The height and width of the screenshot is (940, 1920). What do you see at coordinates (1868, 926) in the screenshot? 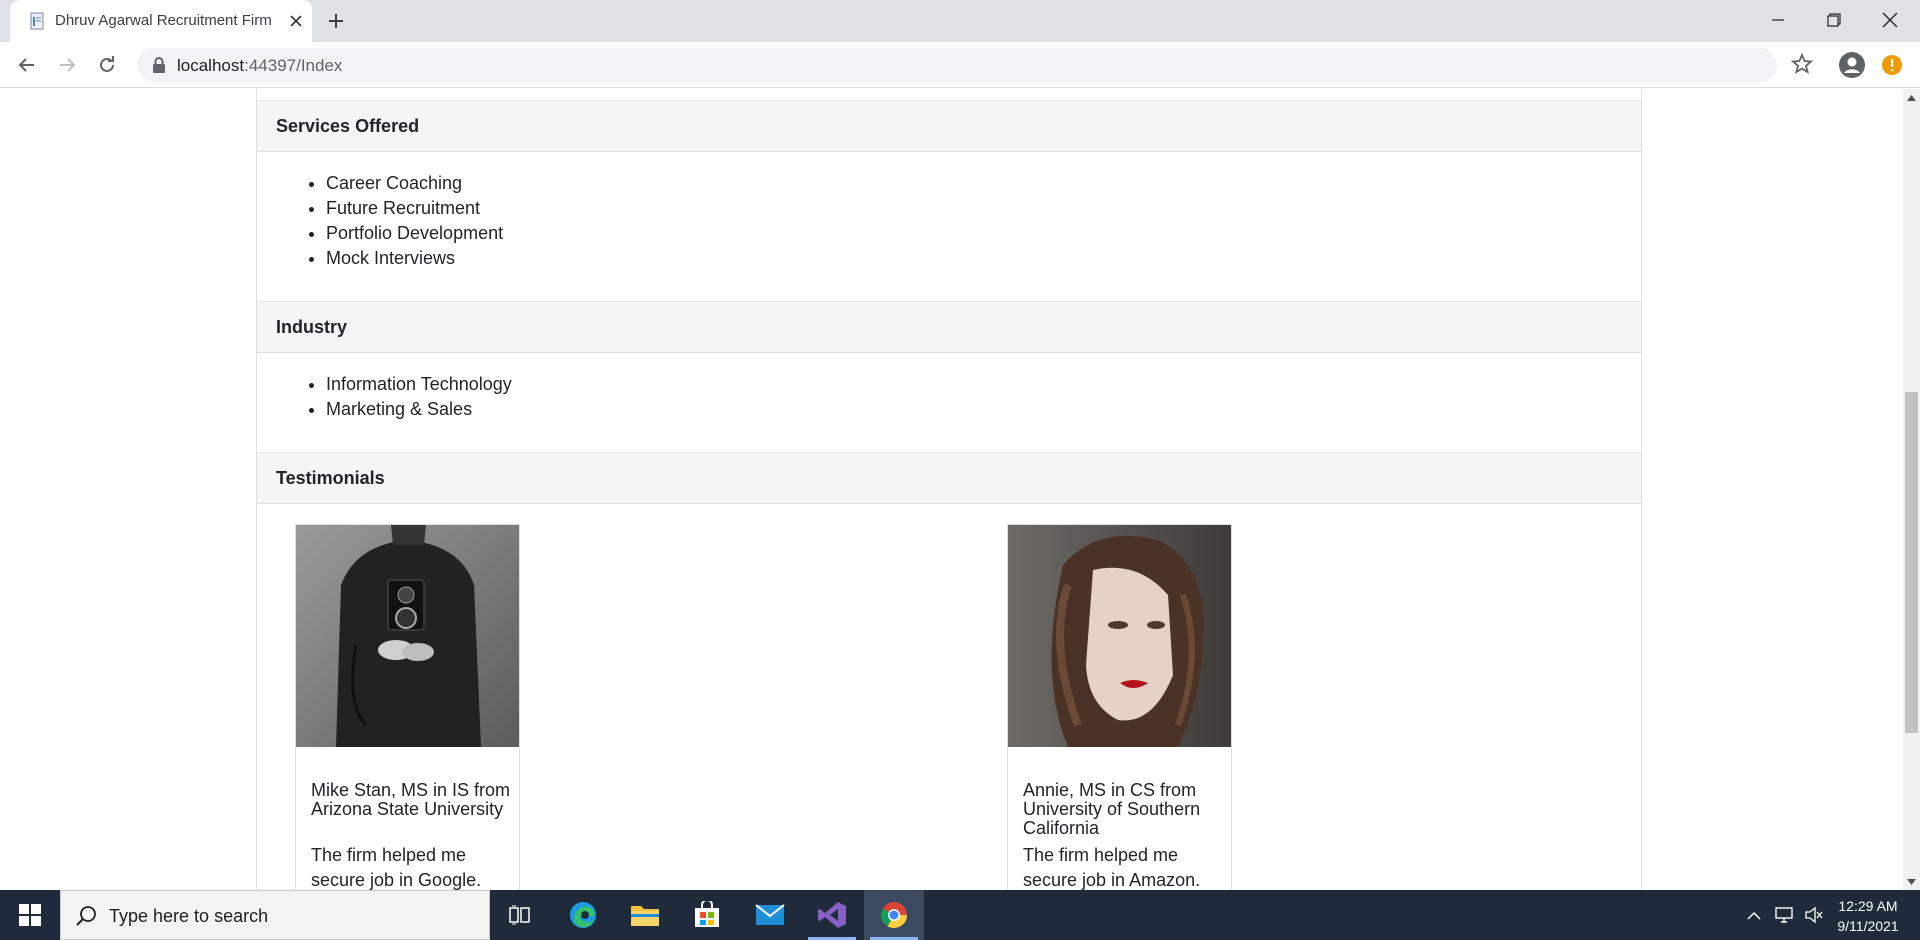
I see `clock-date: 9/11/2021` at bounding box center [1868, 926].